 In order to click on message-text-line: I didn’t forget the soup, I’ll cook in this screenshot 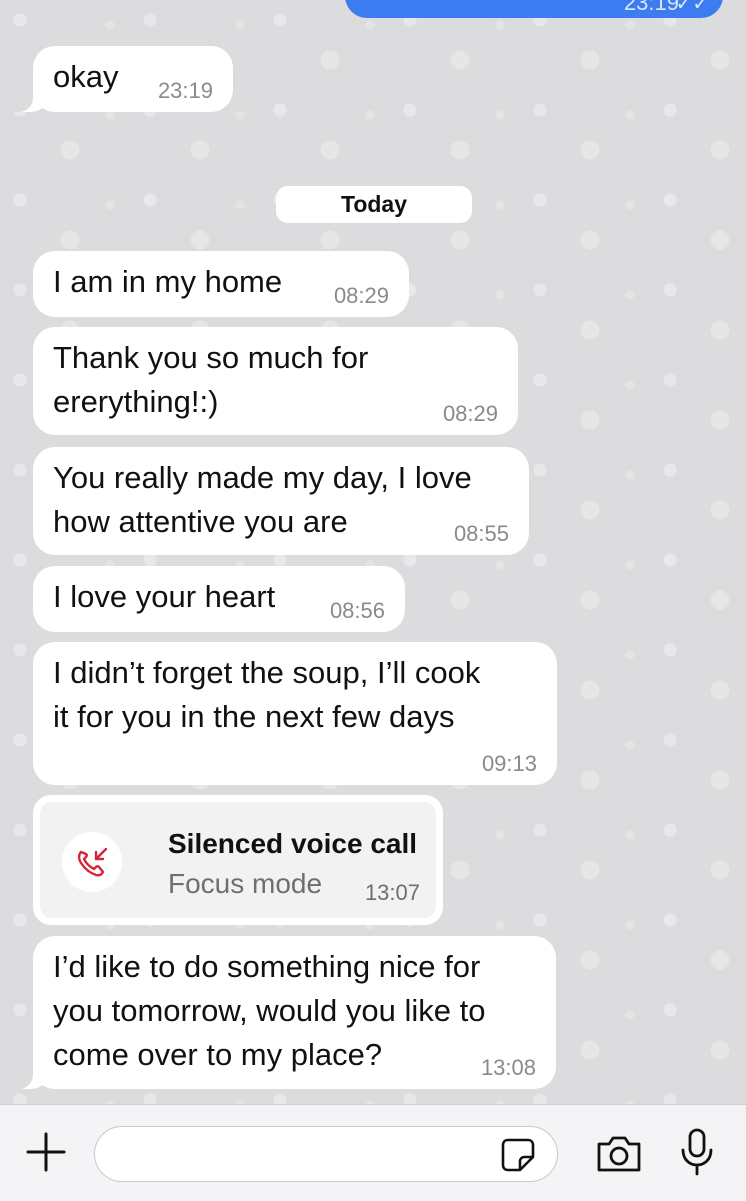, I will do `click(267, 672)`.